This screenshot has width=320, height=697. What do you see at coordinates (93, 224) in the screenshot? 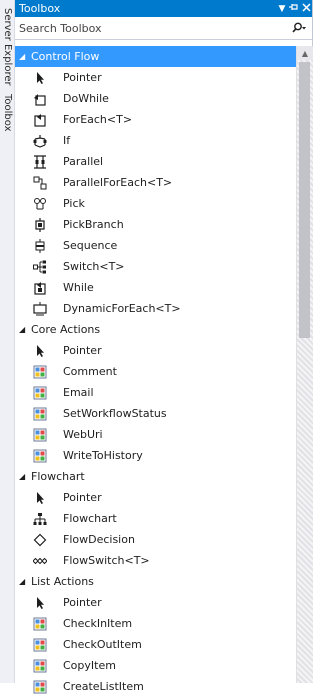
I see `toolbox-item-label: PickBranch` at bounding box center [93, 224].